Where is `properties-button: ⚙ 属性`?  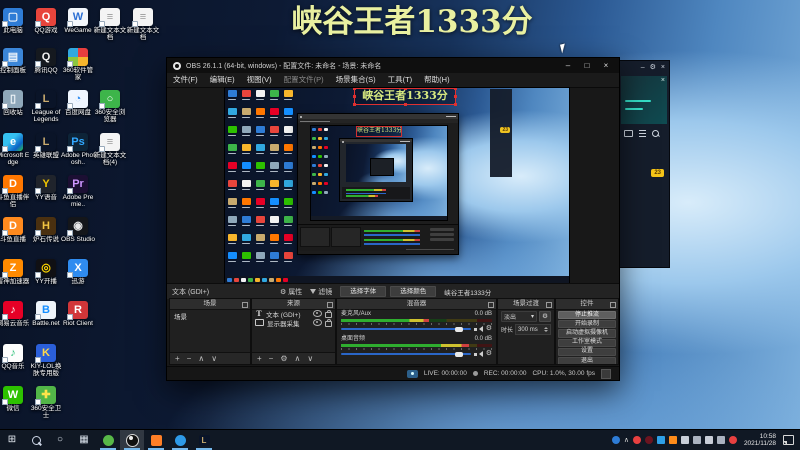 properties-button: ⚙ 属性 is located at coordinates (291, 292).